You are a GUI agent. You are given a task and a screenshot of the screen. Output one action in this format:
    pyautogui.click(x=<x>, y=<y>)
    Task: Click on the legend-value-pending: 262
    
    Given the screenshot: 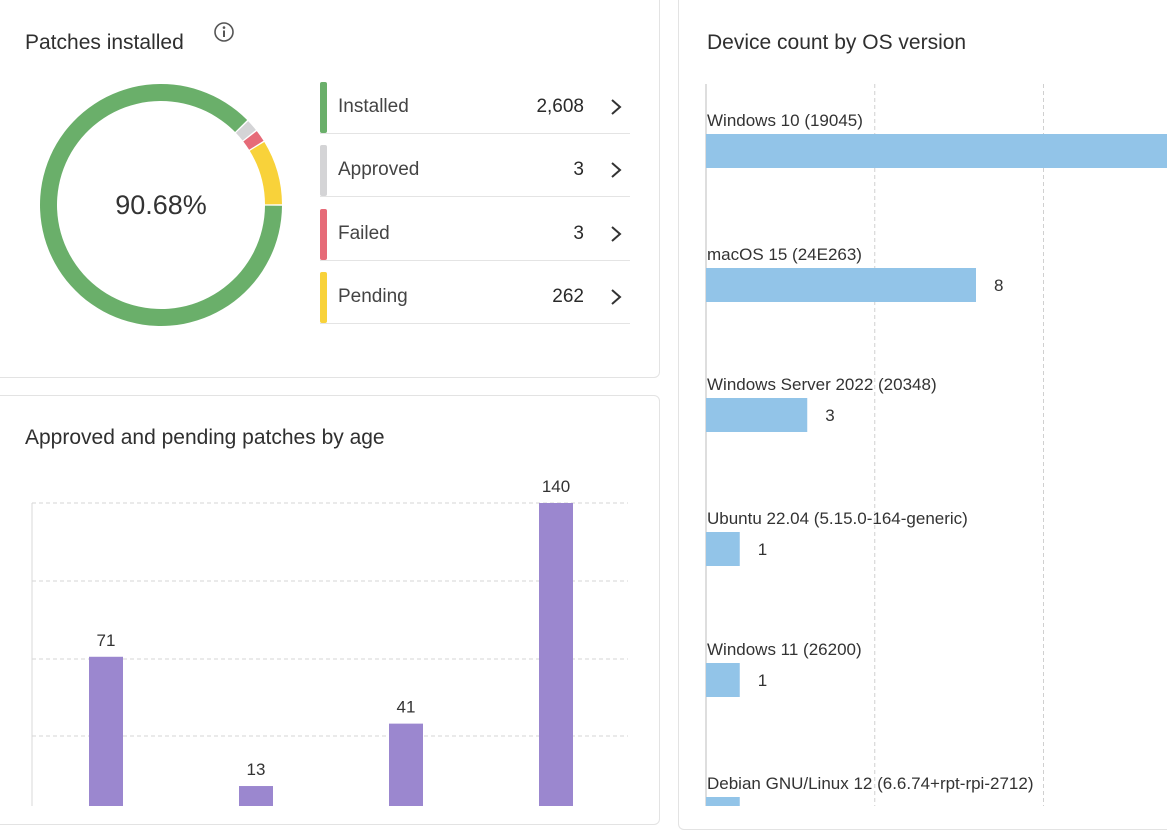 What is the action you would take?
    pyautogui.click(x=568, y=296)
    